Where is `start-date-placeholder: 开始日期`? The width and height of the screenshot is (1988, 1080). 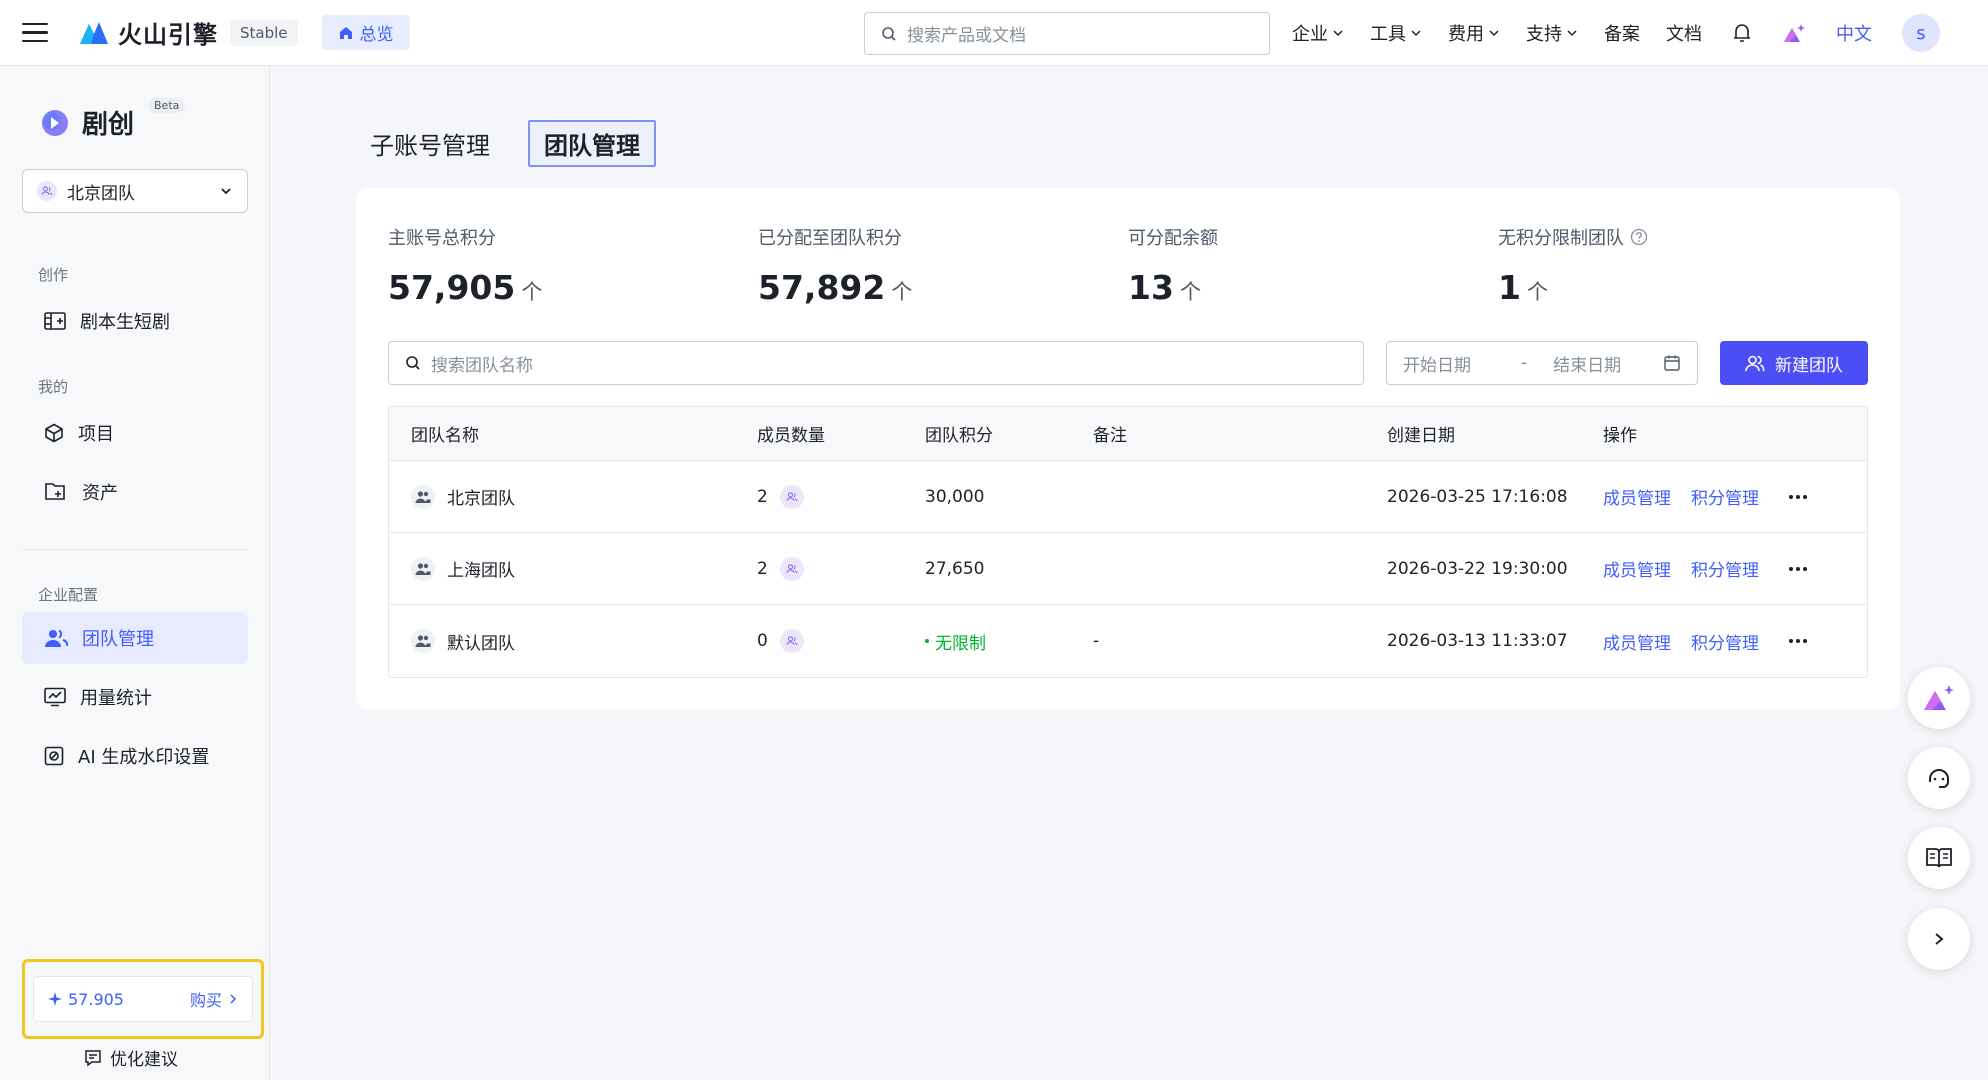
start-date-placeholder: 开始日期 is located at coordinates (1437, 363).